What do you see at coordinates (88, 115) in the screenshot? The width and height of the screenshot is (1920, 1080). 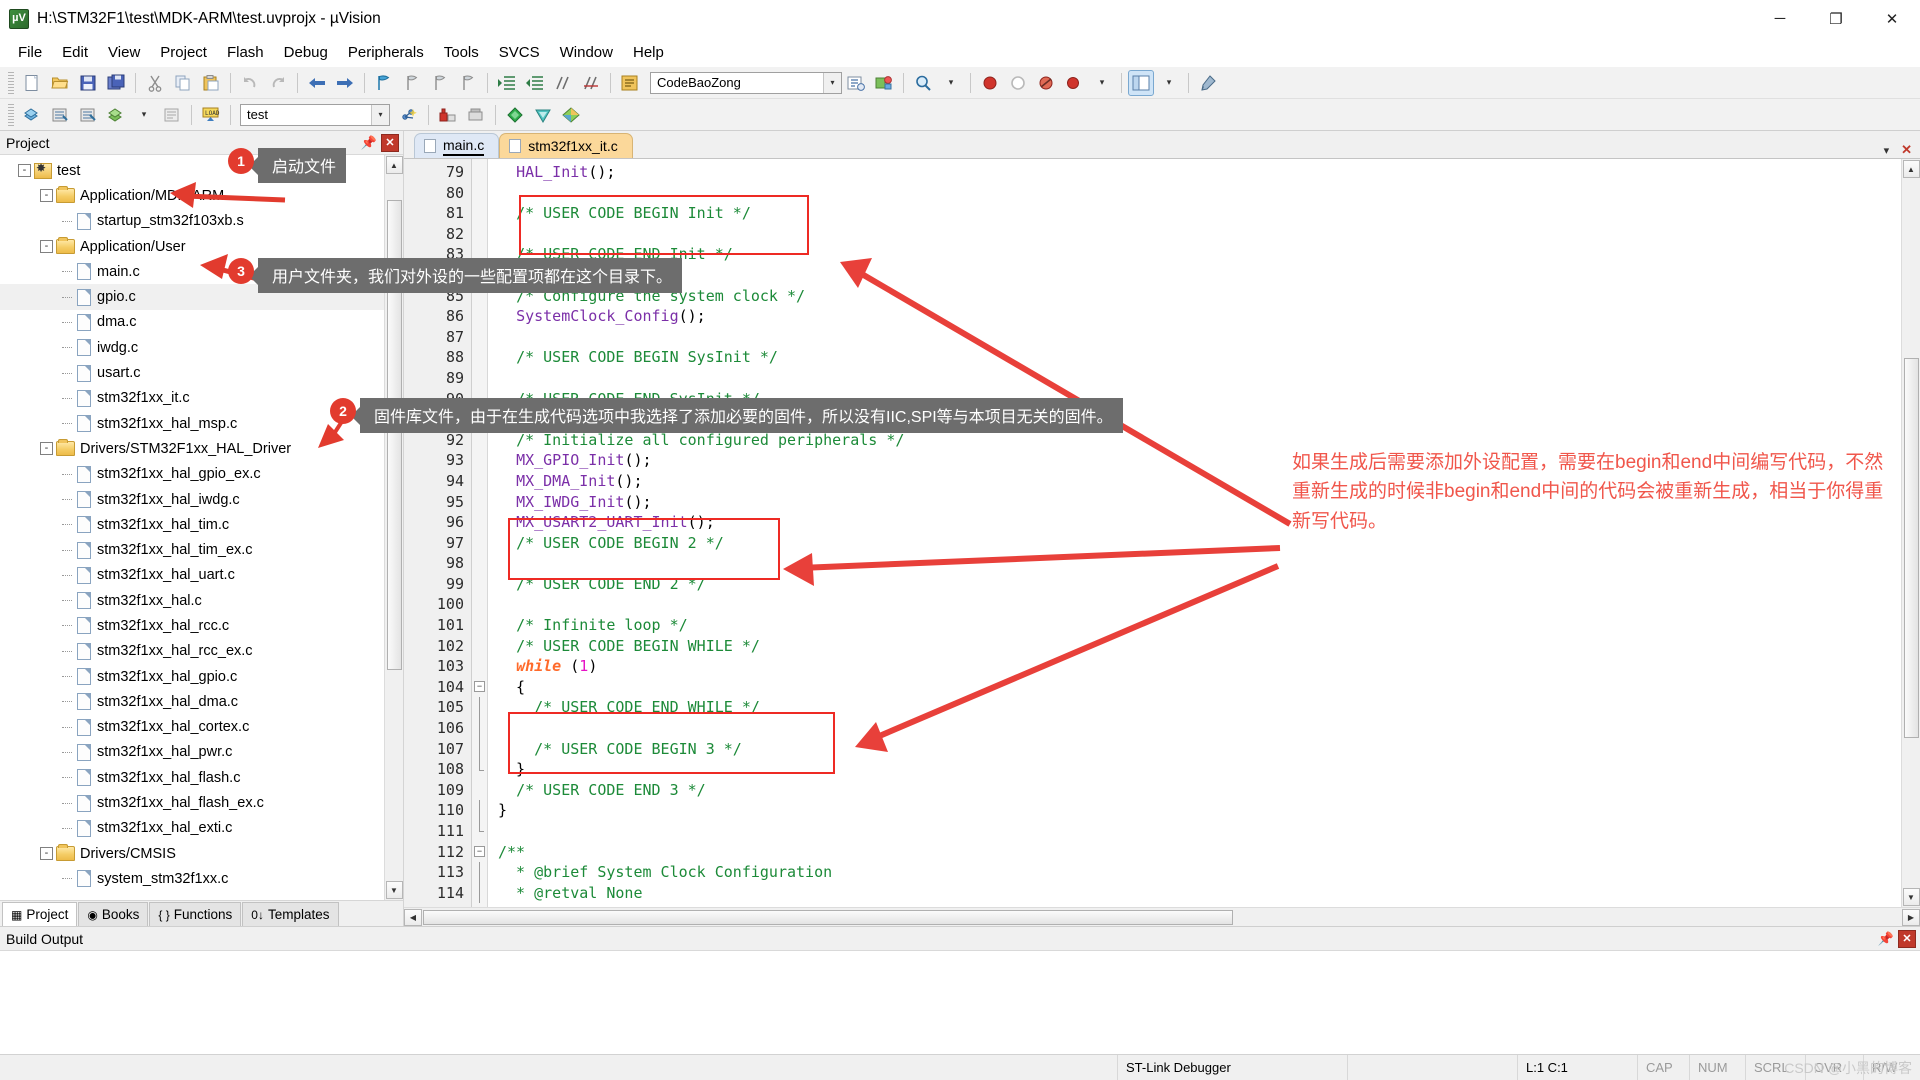 I see `rebuild-icon` at bounding box center [88, 115].